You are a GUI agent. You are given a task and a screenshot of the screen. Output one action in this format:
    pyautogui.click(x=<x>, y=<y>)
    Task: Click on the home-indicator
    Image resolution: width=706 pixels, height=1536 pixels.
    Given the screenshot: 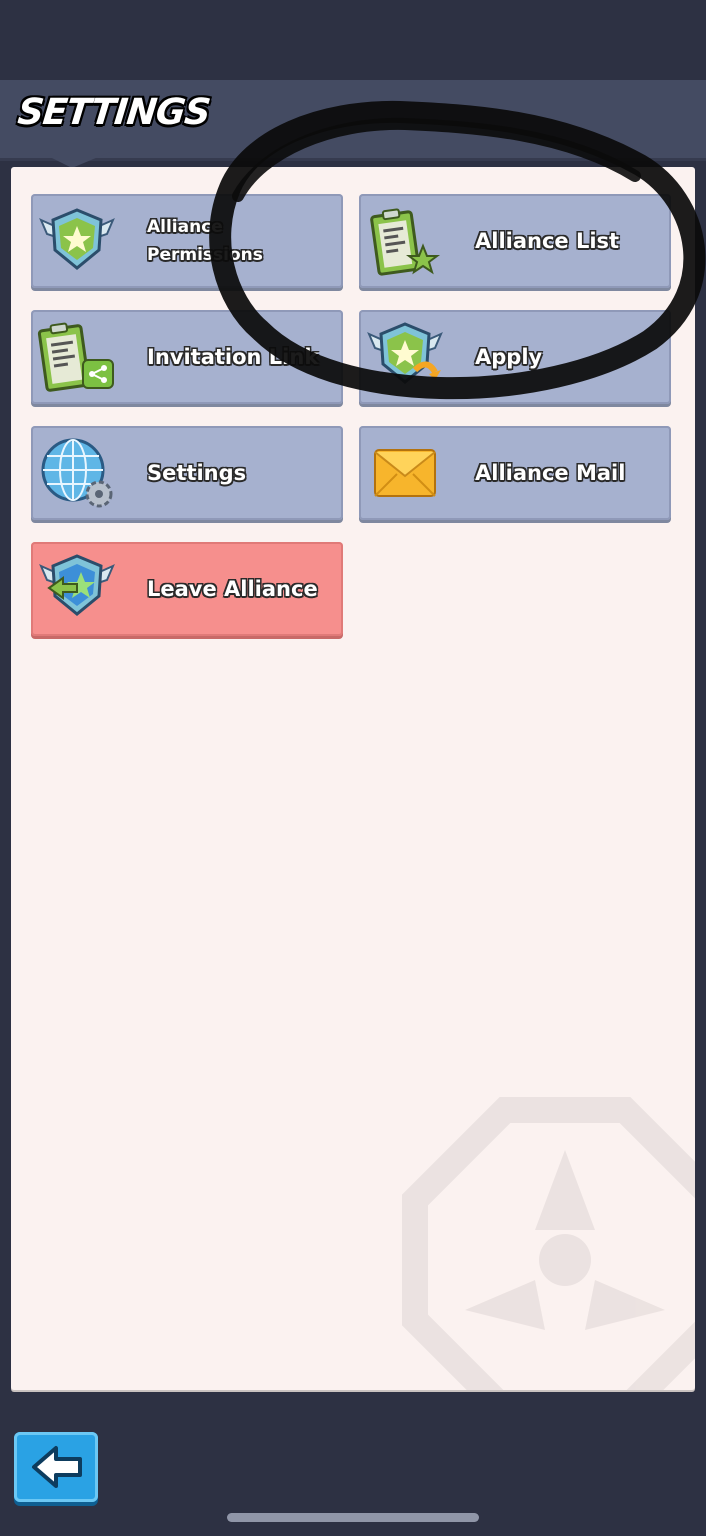 What is the action you would take?
    pyautogui.click(x=353, y=1517)
    